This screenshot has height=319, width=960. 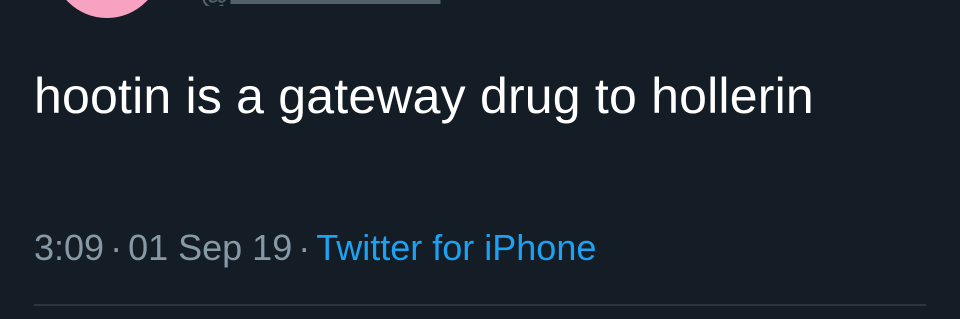 I want to click on tweet-text: hootin is a gateway drug to hollerin, so click(x=424, y=96).